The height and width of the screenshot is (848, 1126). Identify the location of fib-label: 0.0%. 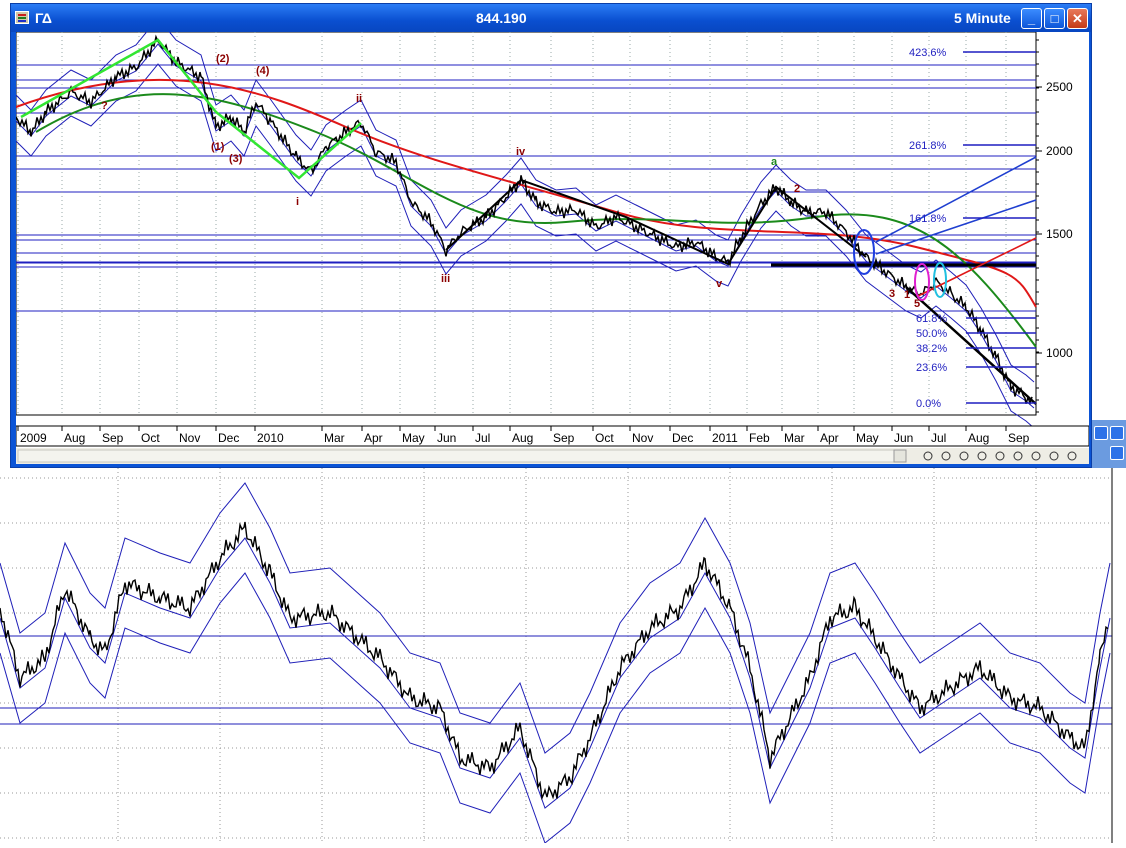
(928, 404).